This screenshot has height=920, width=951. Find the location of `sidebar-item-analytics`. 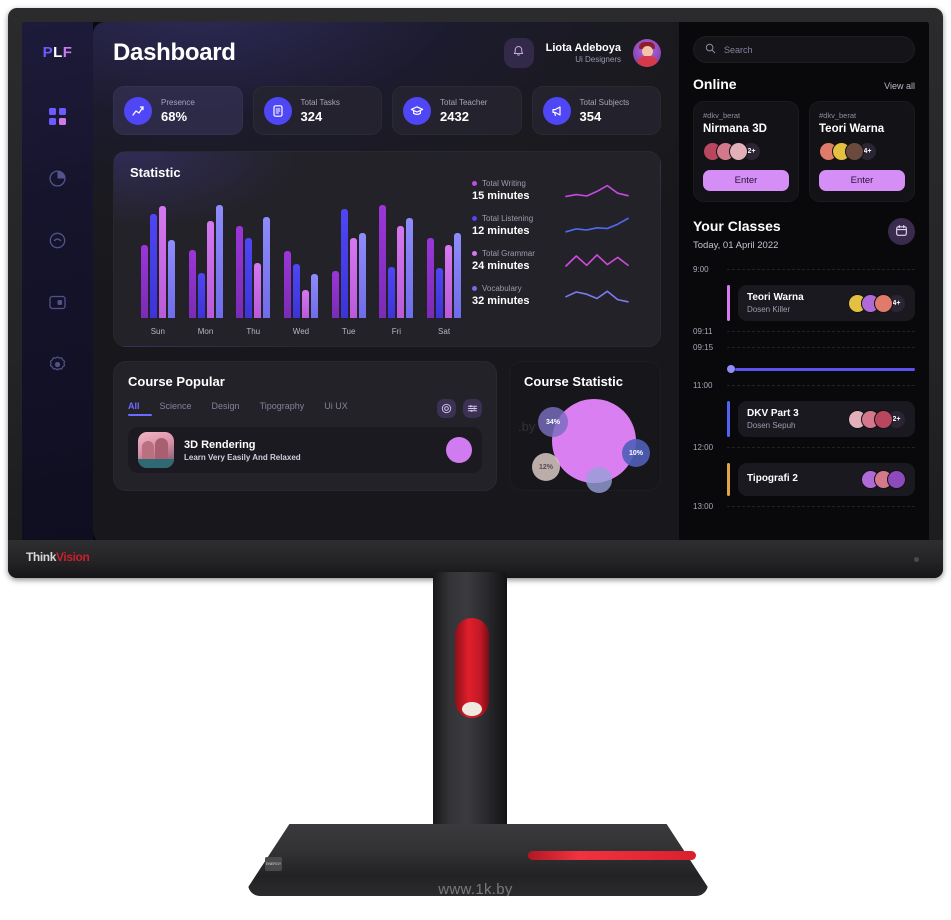

sidebar-item-analytics is located at coordinates (58, 180).